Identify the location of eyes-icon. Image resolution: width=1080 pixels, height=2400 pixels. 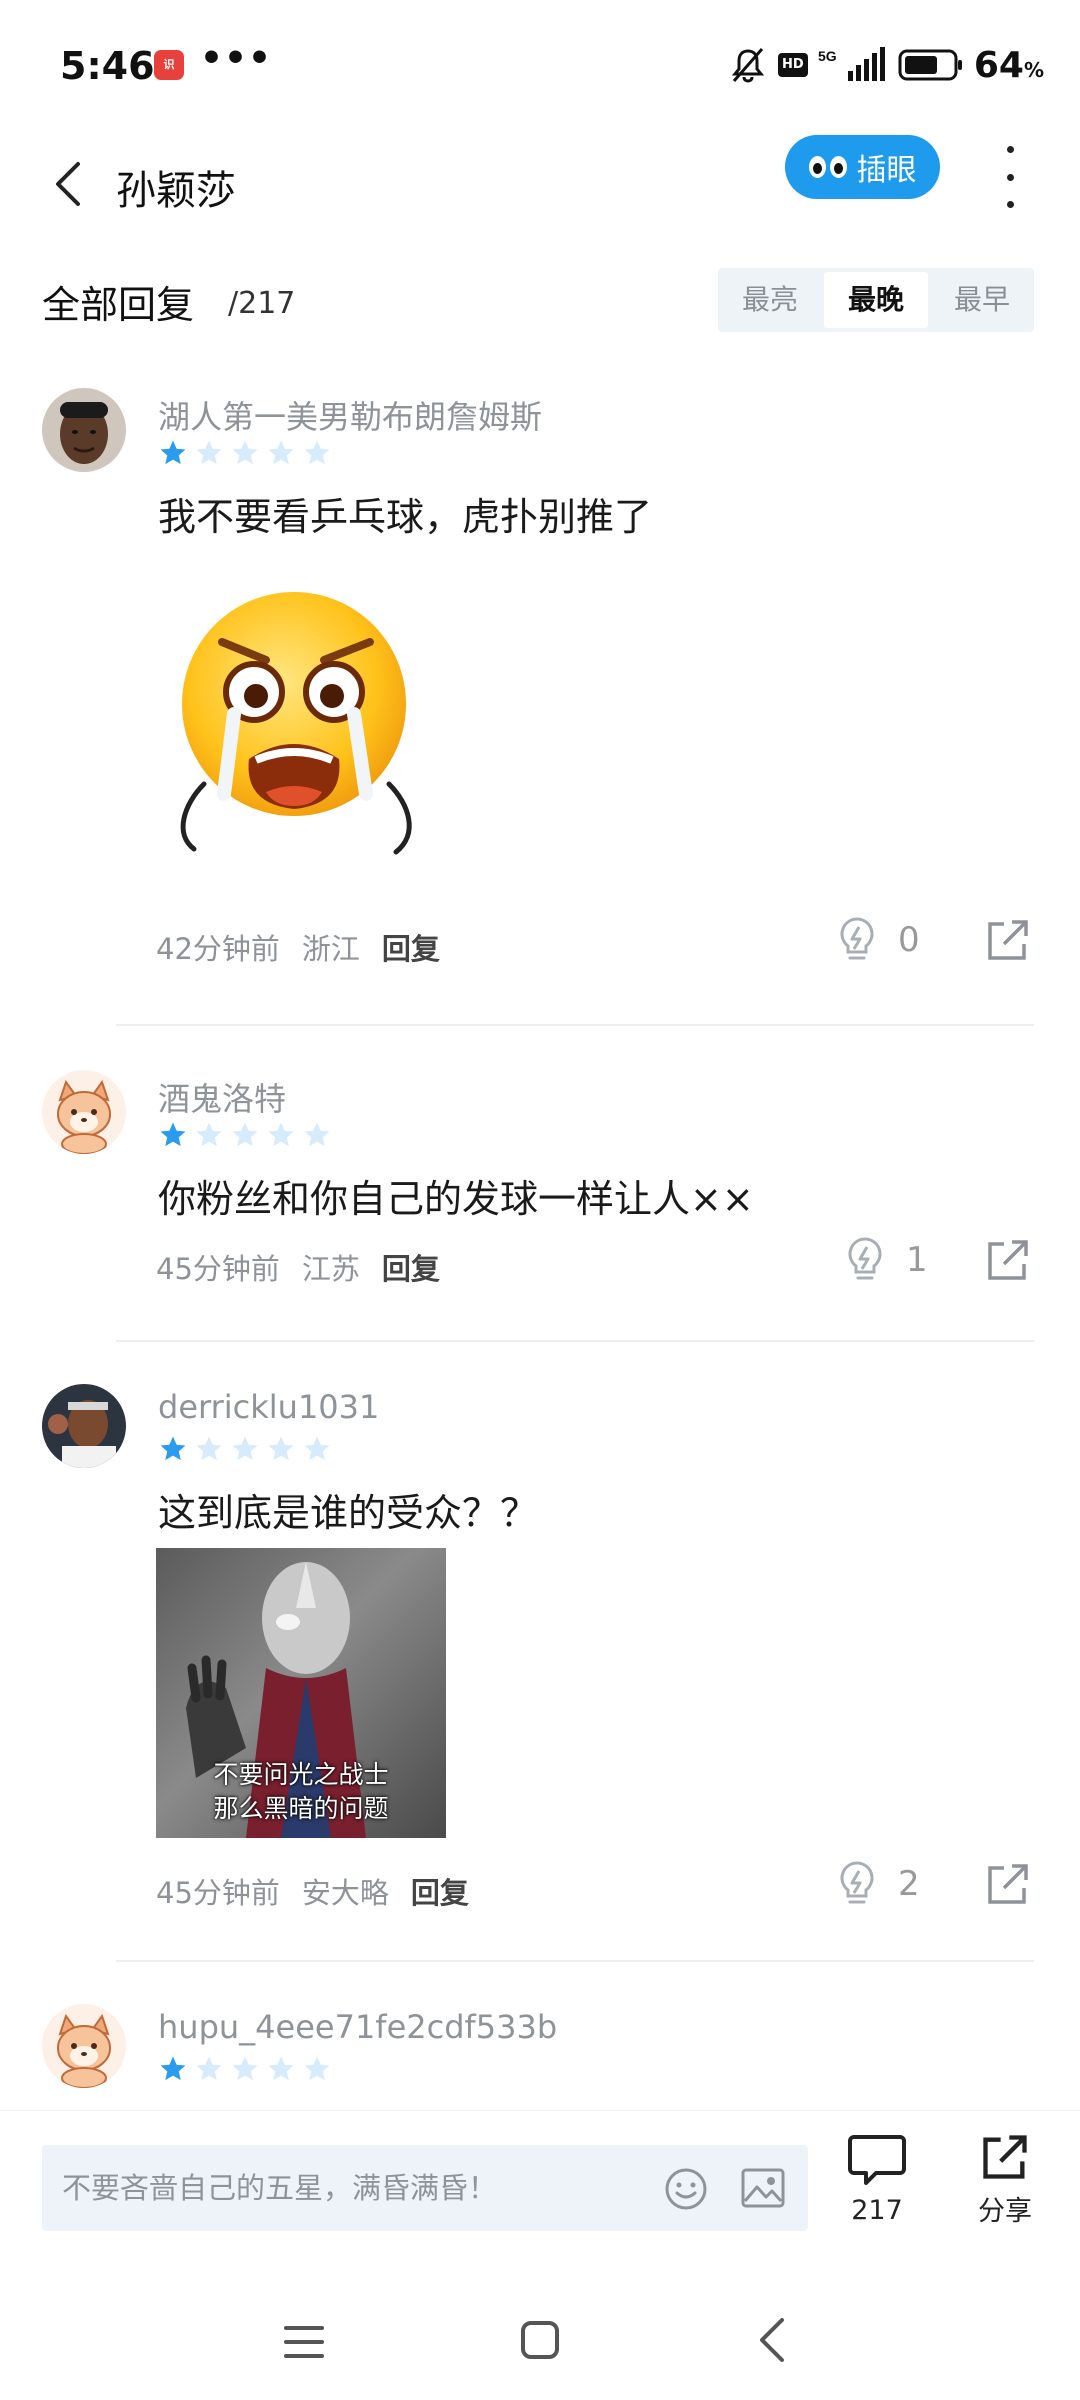
(827, 167).